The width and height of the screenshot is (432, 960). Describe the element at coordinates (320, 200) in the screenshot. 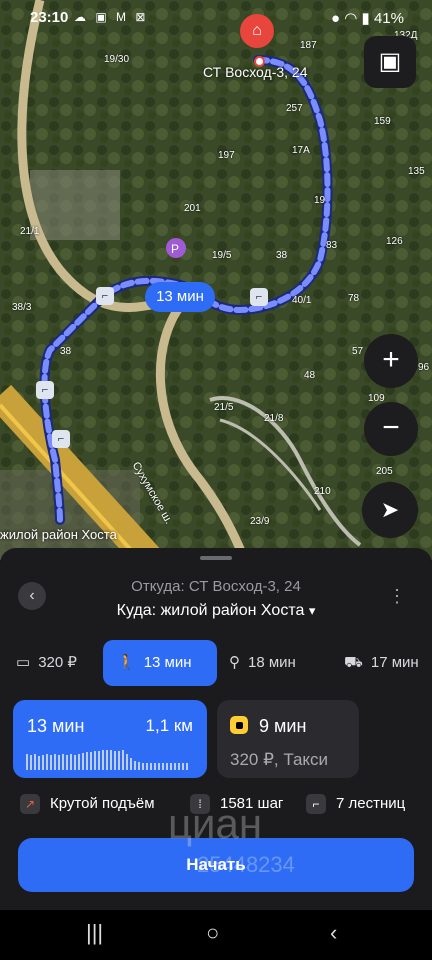

I see `house-number: 19` at that location.